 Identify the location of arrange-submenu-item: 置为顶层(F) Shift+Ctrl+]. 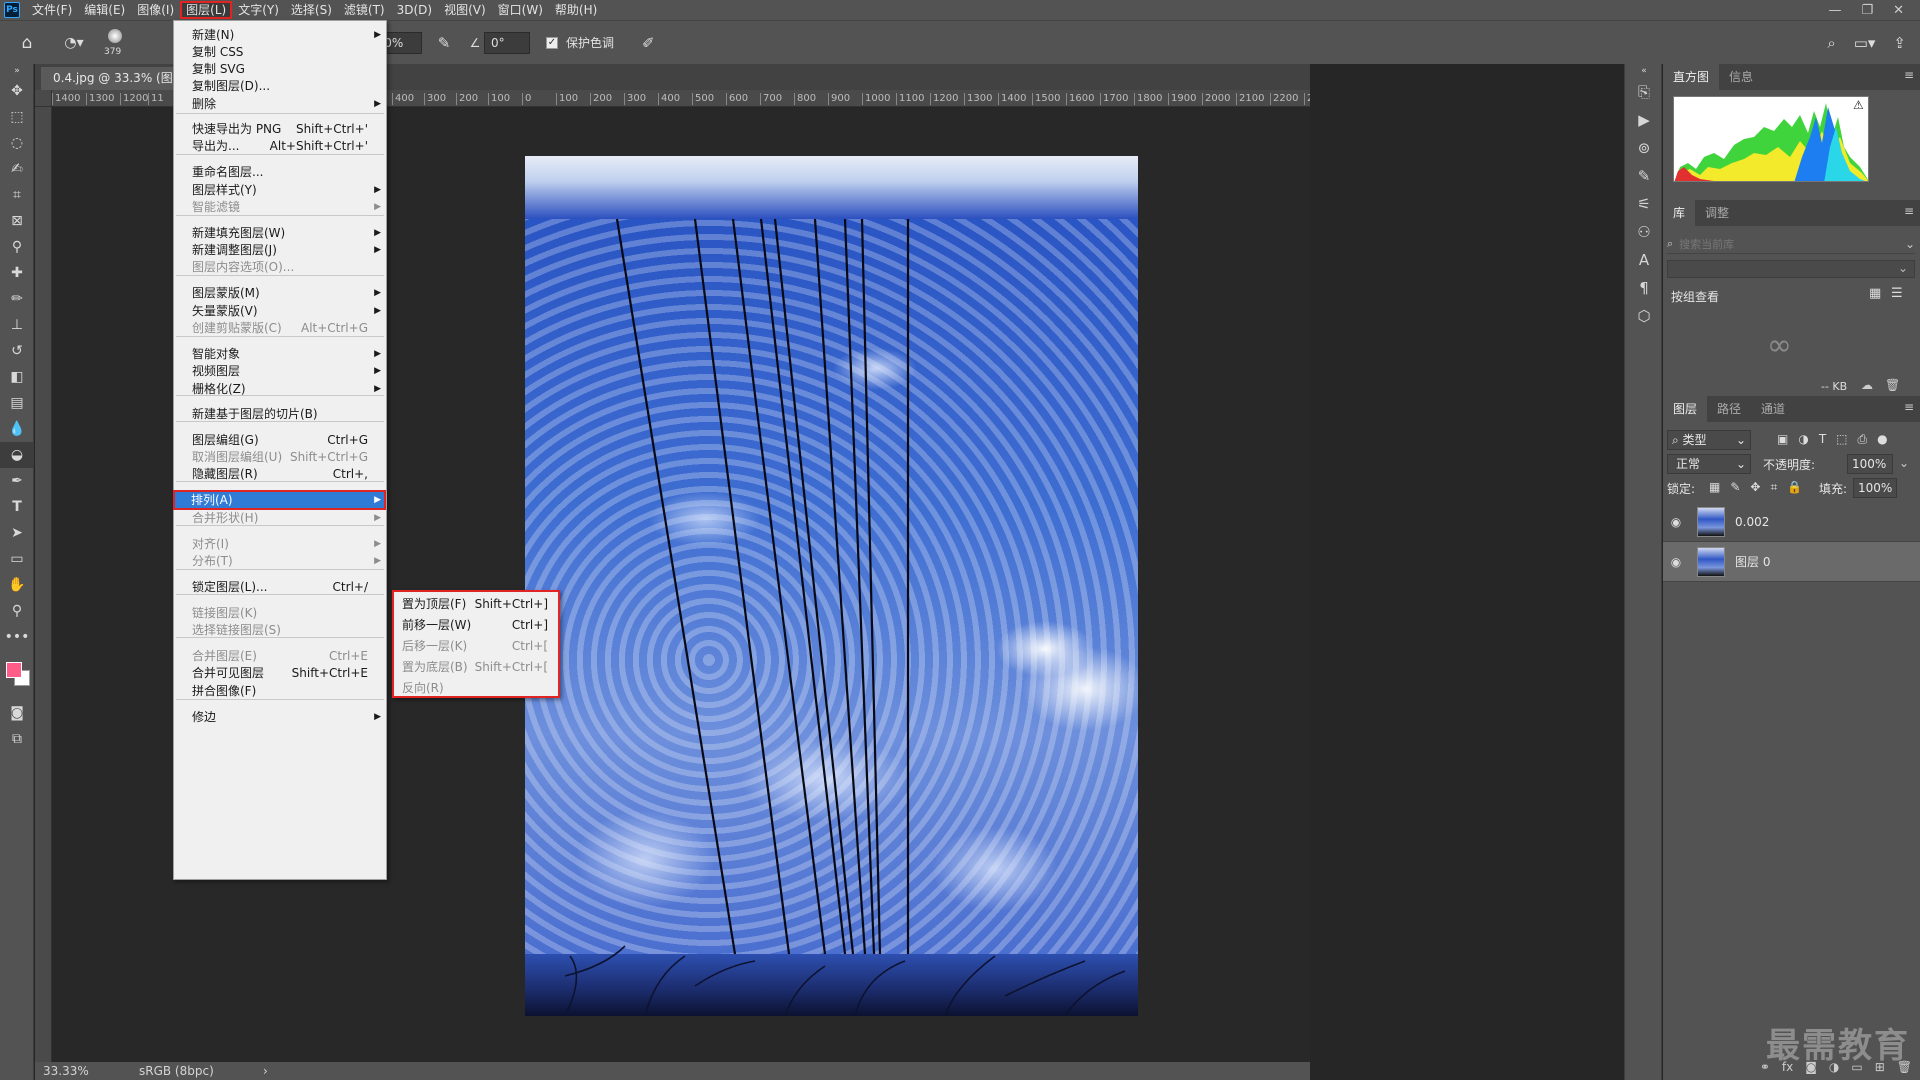
(476, 604).